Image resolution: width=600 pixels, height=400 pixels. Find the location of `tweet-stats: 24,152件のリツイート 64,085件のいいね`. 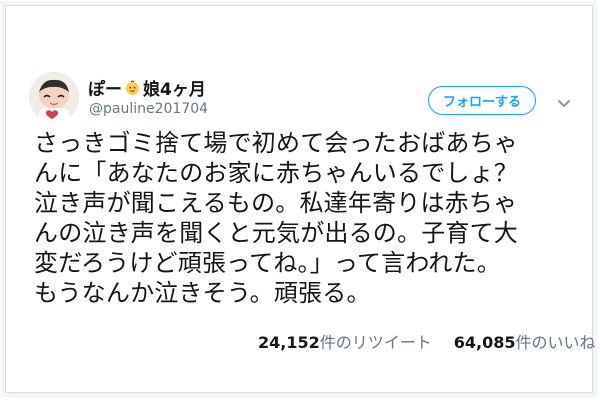

tweet-stats: 24,152件のリツイート 64,085件のいいね is located at coordinates (427, 341).